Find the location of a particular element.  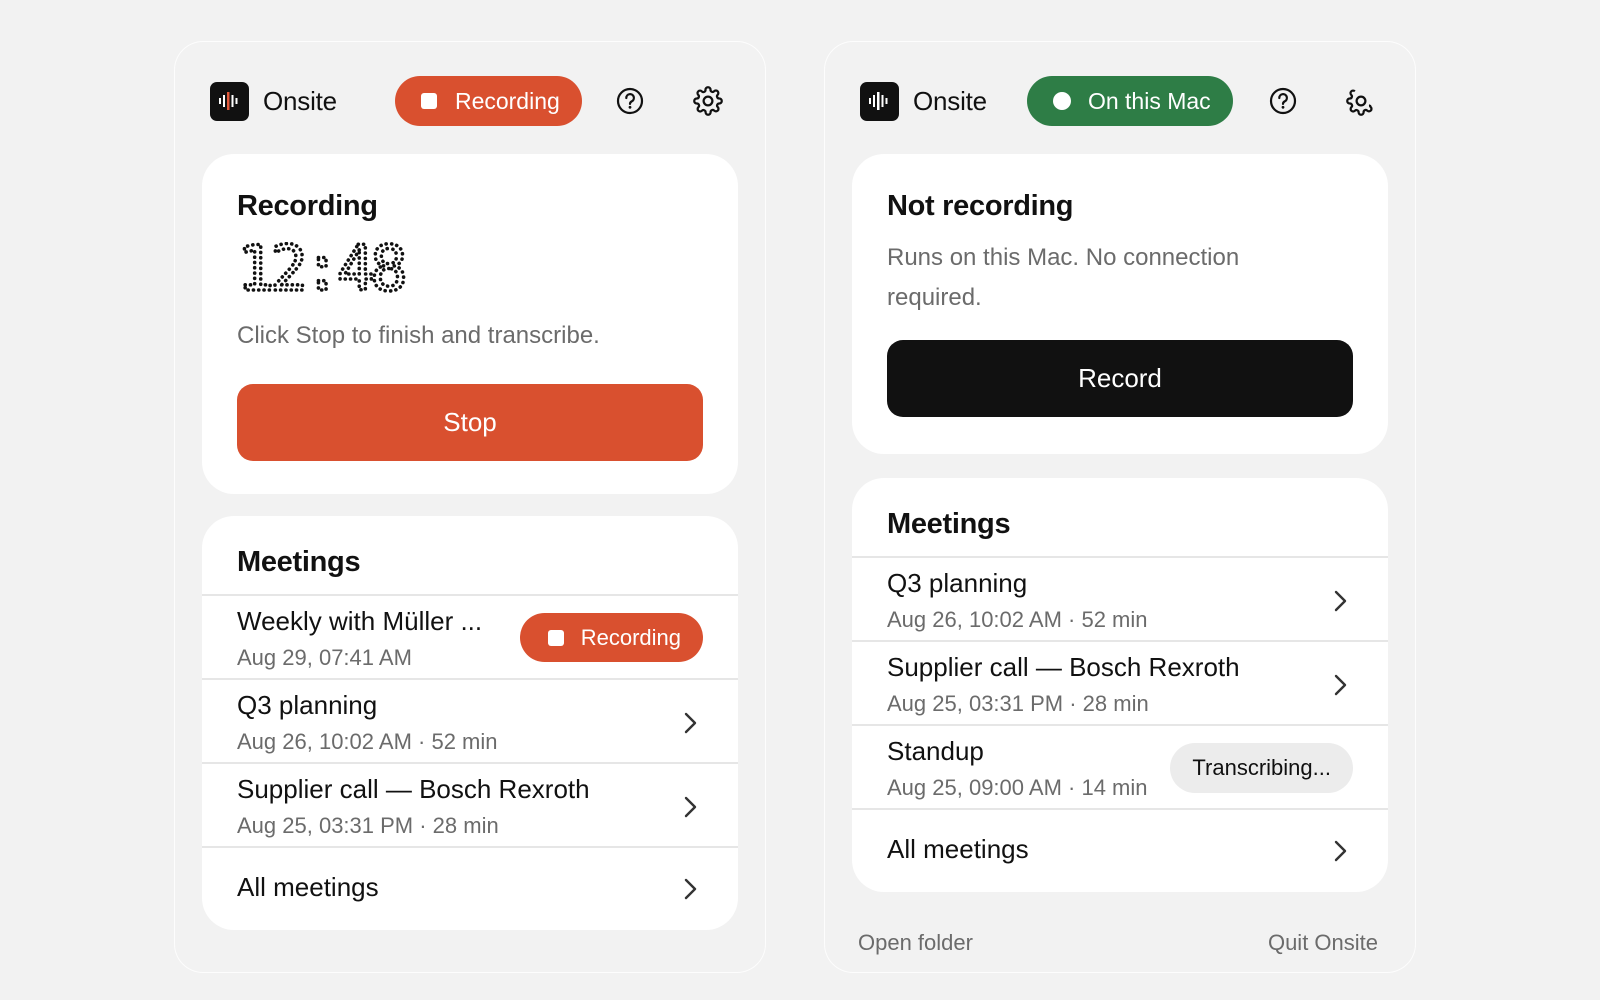

recording-status-pill: Recording is located at coordinates (488, 101).